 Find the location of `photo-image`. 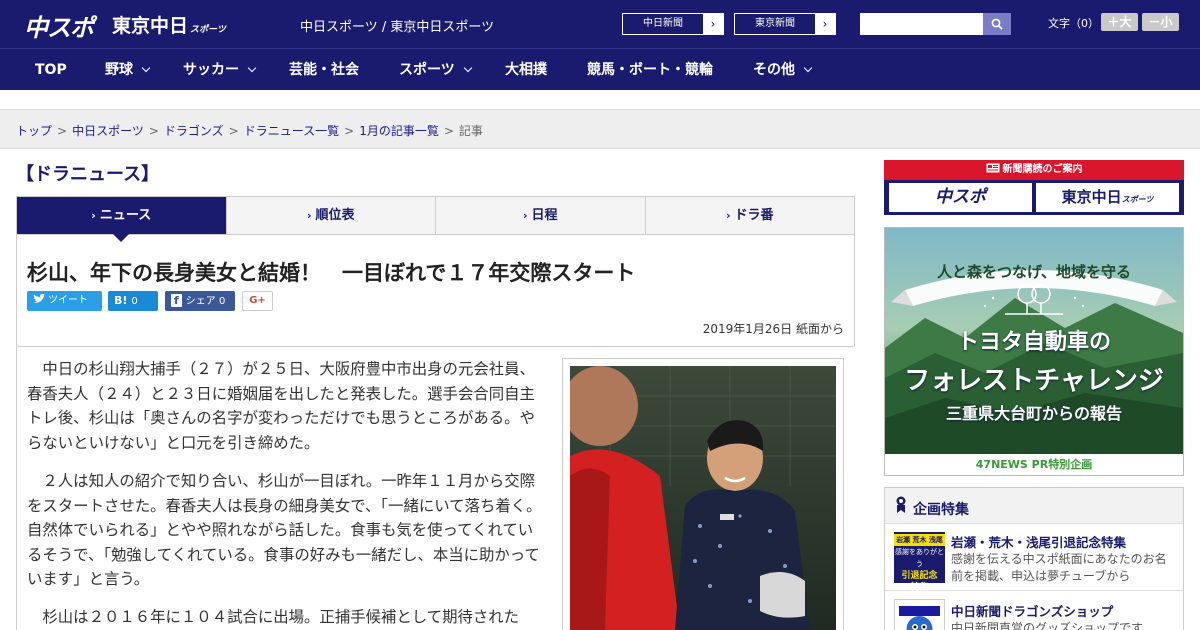

photo-image is located at coordinates (703, 498).